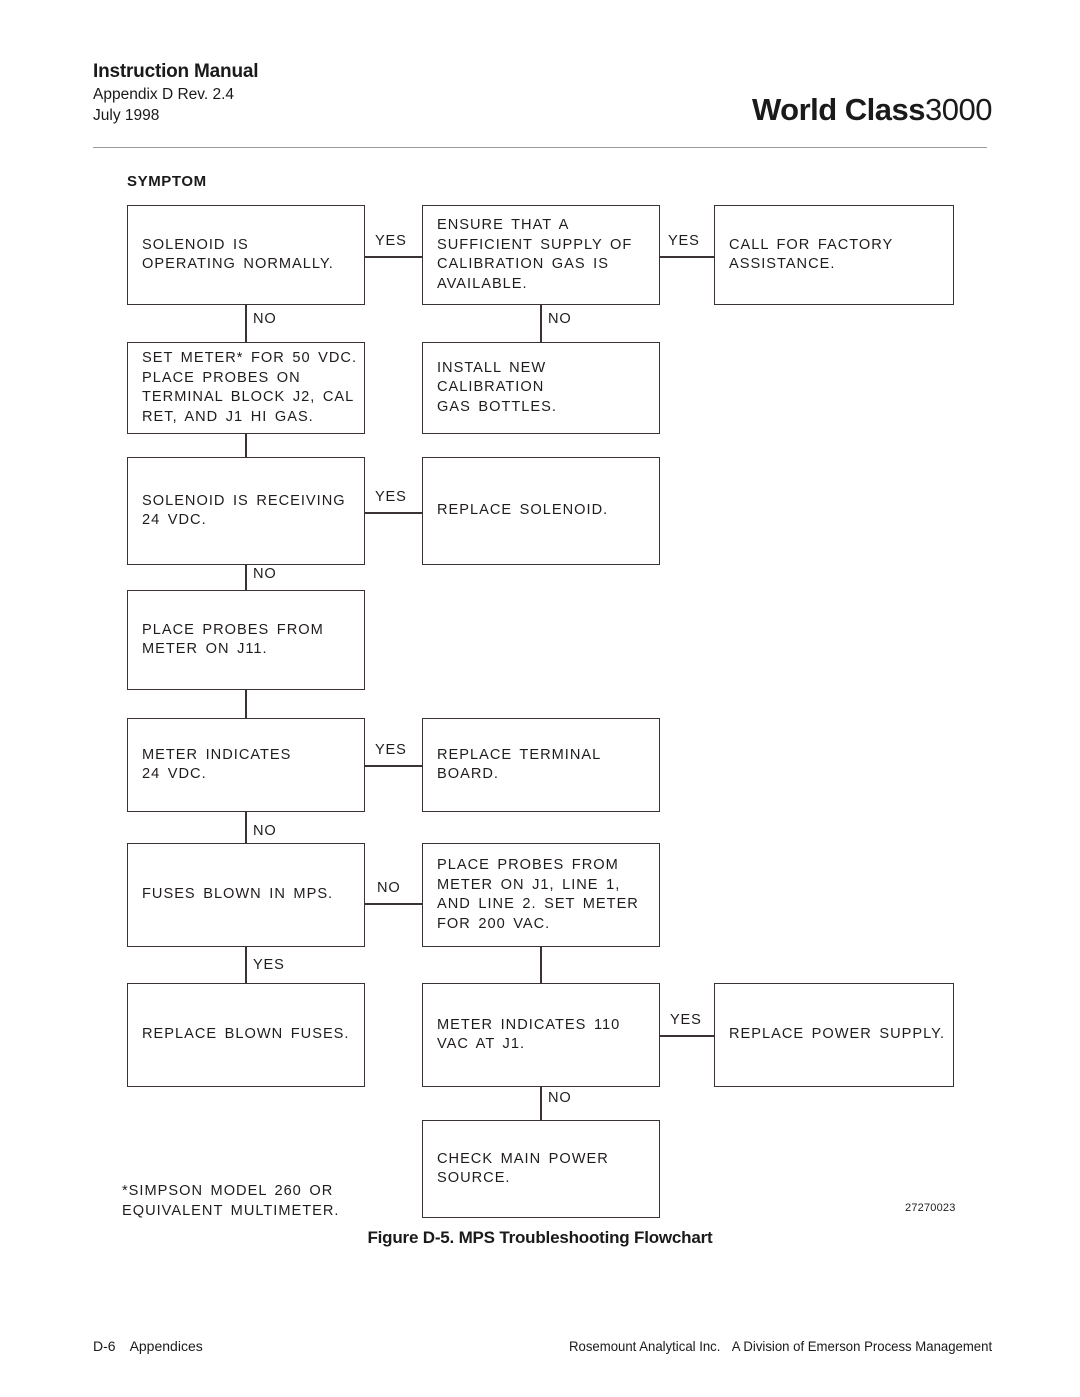 Image resolution: width=1080 pixels, height=1397 pixels. I want to click on flow-box-text: CHECK MAIN POWER SOURCE., so click(523, 1168).